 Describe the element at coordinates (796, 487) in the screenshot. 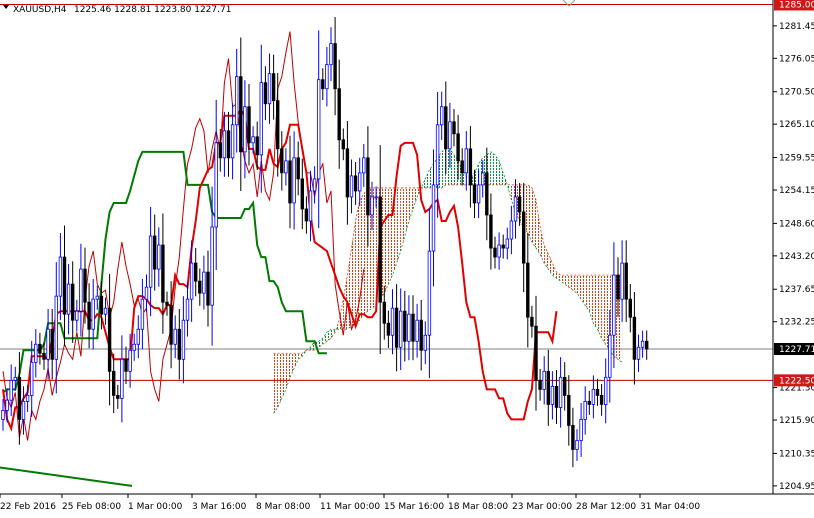

I see `price-tick-label: 1204.95` at that location.